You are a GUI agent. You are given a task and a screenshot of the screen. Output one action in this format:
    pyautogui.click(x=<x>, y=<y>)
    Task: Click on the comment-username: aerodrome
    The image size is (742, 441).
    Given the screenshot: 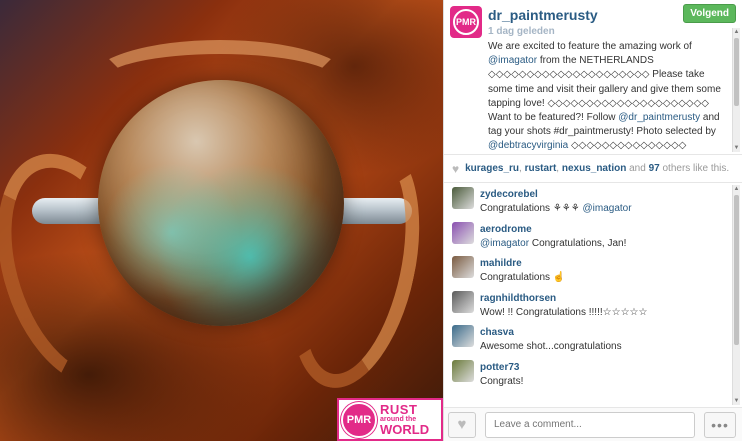 What is the action you would take?
    pyautogui.click(x=611, y=229)
    